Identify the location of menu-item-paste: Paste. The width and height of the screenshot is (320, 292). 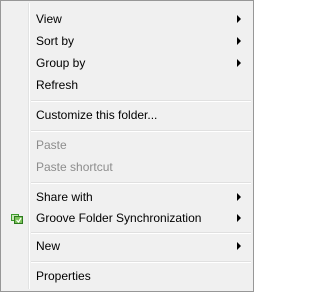
(127, 145).